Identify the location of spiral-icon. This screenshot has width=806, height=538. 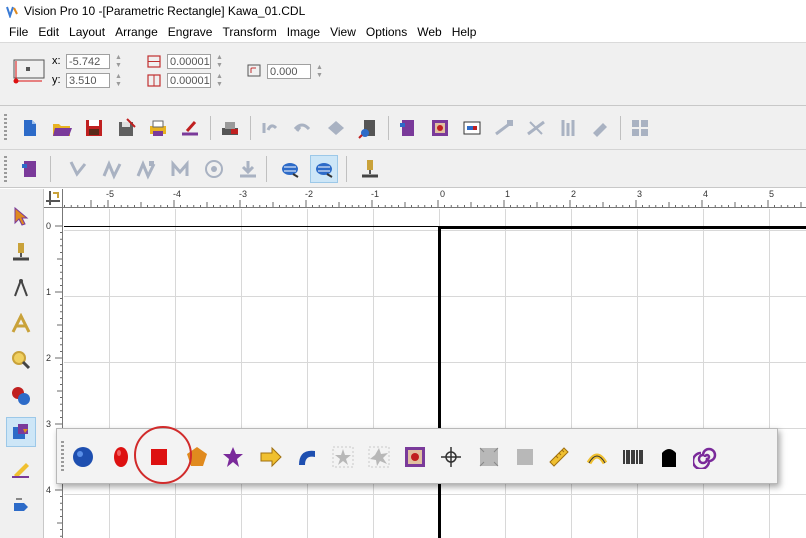
(705, 457).